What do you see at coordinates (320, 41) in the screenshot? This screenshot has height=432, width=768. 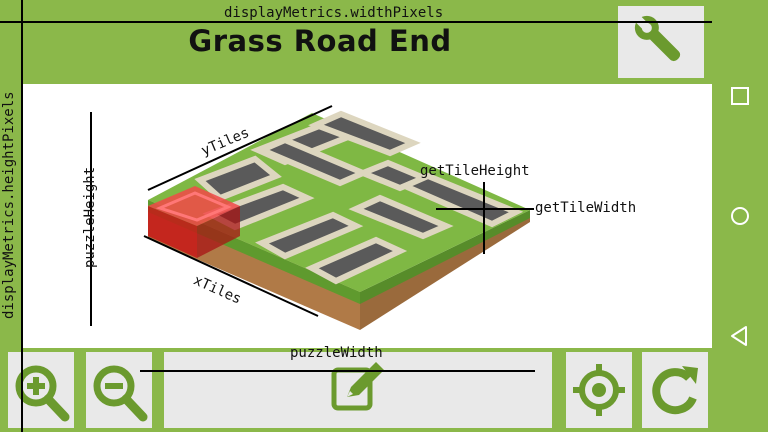 I see `puzzle-title: Grass Road End` at bounding box center [320, 41].